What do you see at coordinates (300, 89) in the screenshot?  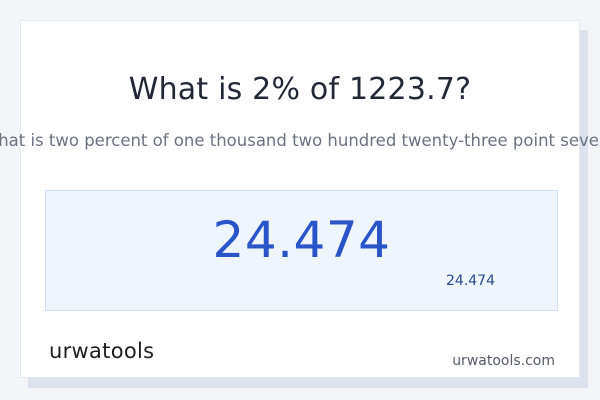 I see `page-title: What is 2% of 1223.7?` at bounding box center [300, 89].